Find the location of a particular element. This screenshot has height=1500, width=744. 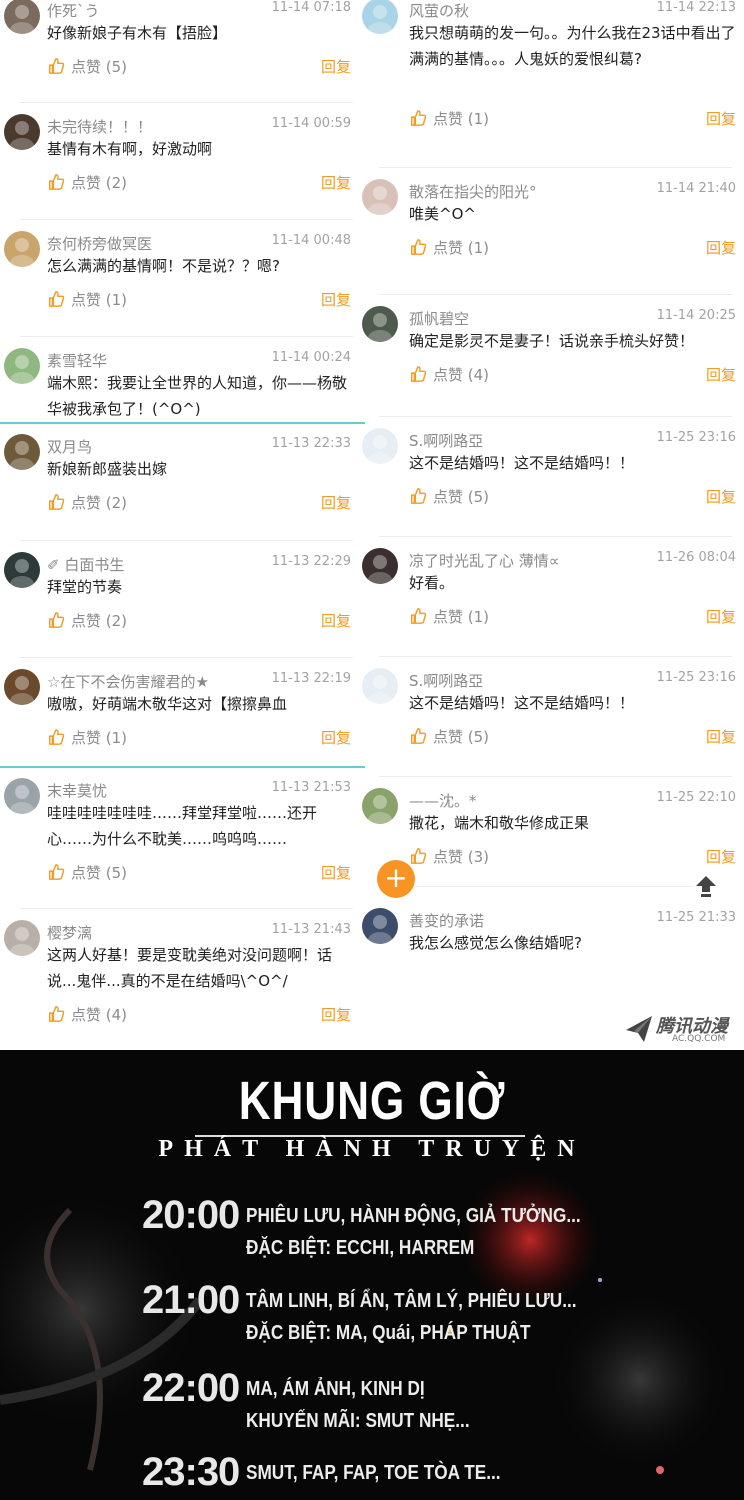

like-count: 点赞 (3) is located at coordinates (461, 857).